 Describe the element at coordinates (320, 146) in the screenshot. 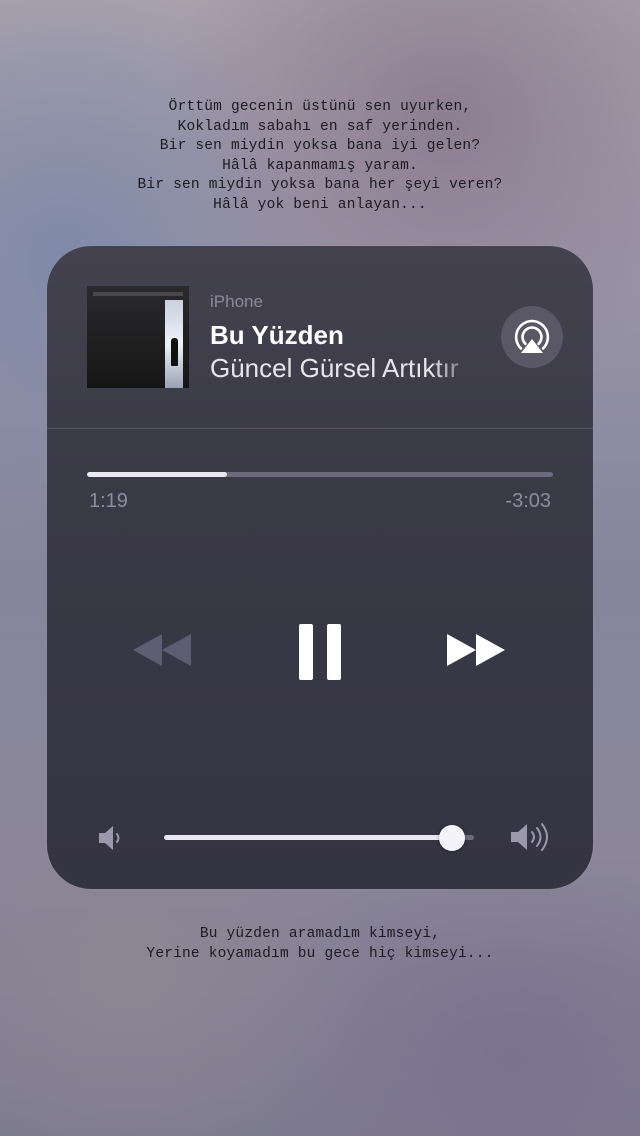

I see `lyric-line: Bir sen miydin yoksa bana iyi gelen?` at that location.